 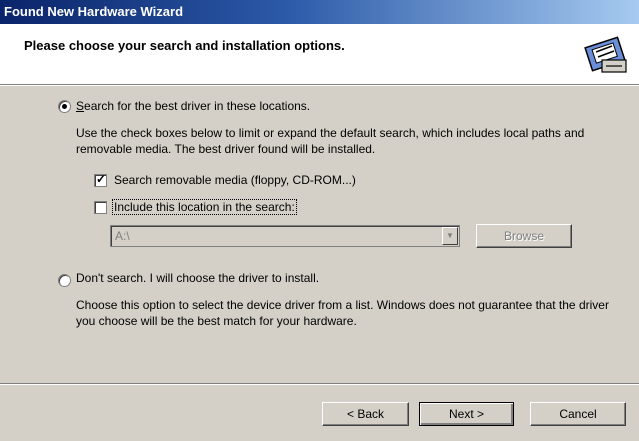 What do you see at coordinates (607, 54) in the screenshot?
I see `hardware-install-icon` at bounding box center [607, 54].